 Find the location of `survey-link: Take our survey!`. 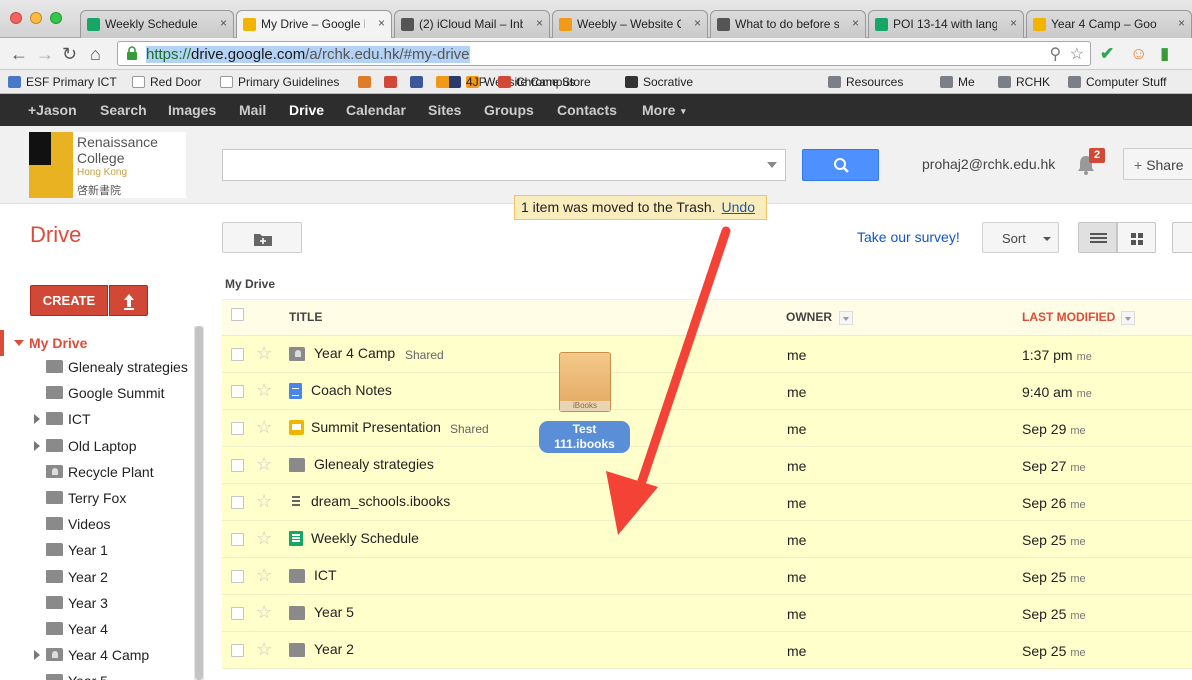

survey-link: Take our survey! is located at coordinates (908, 237).